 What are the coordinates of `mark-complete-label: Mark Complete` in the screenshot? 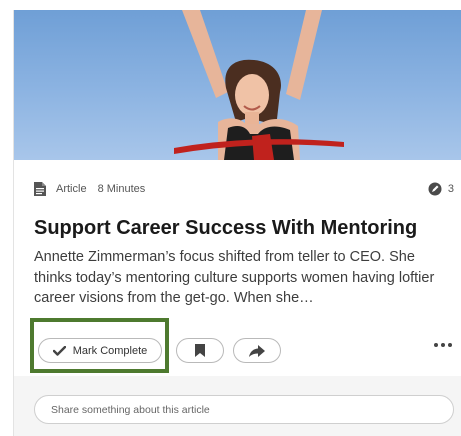 It's located at (110, 350).